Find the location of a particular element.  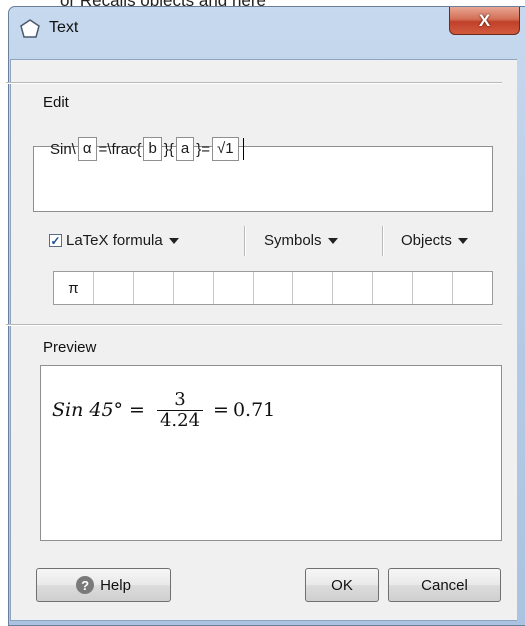

cancel-button-label: Cancel is located at coordinates (444, 585).